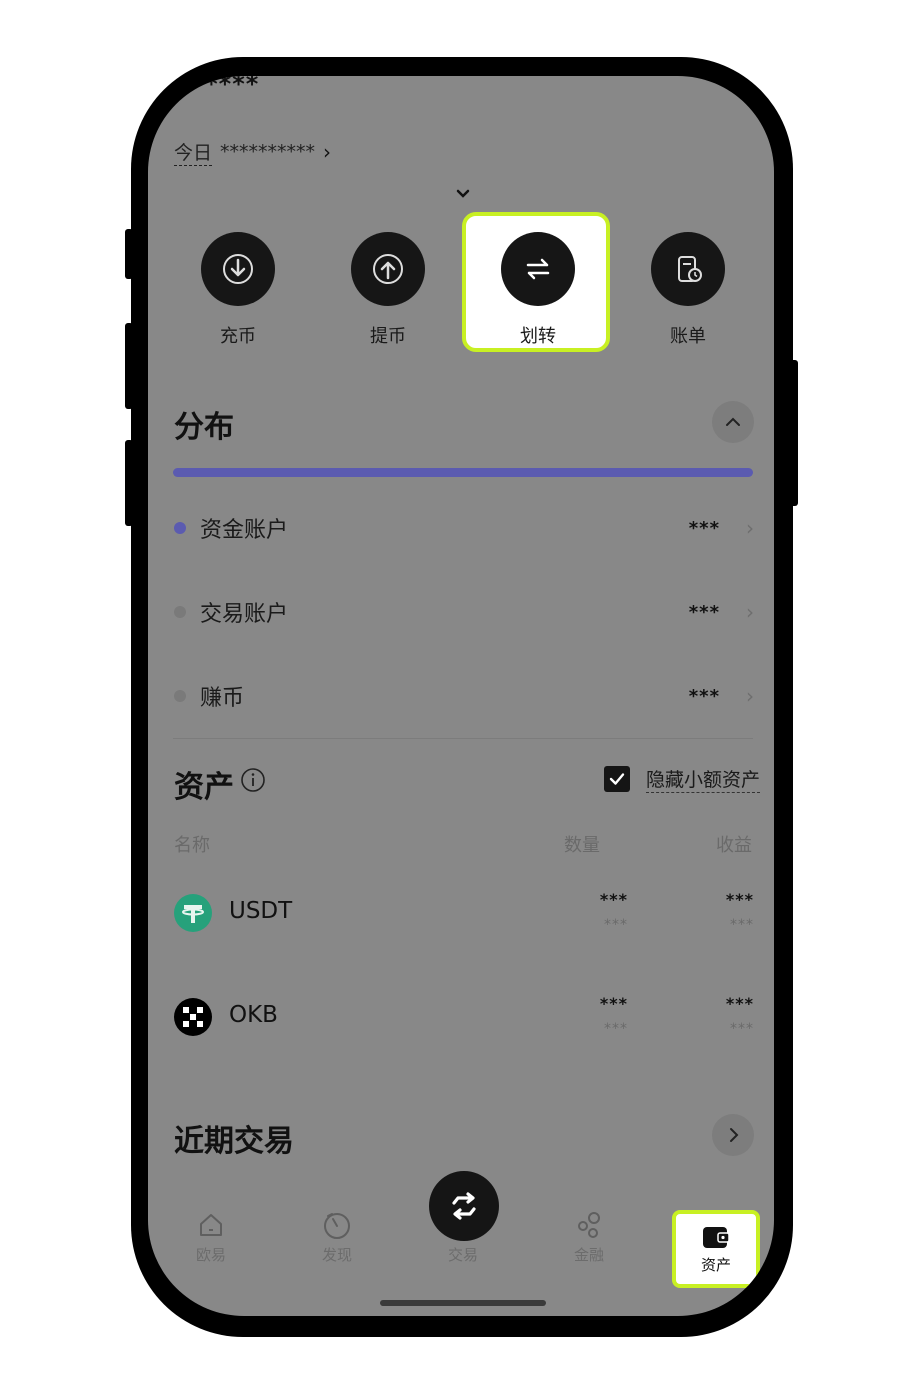 This screenshot has height=1387, width=923. I want to click on tab-assets: 资产, so click(716, 1249).